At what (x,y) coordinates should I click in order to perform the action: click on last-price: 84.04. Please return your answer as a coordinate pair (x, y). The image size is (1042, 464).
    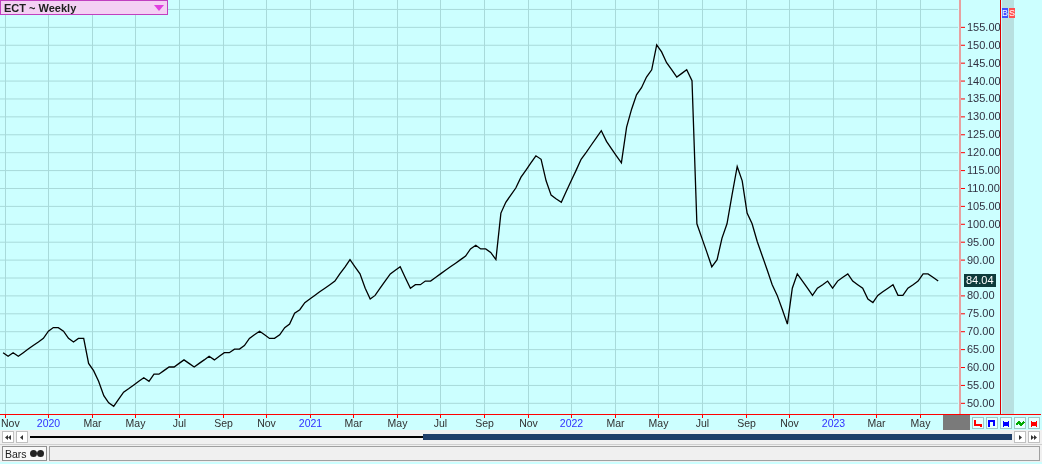
    Looking at the image, I should click on (980, 280).